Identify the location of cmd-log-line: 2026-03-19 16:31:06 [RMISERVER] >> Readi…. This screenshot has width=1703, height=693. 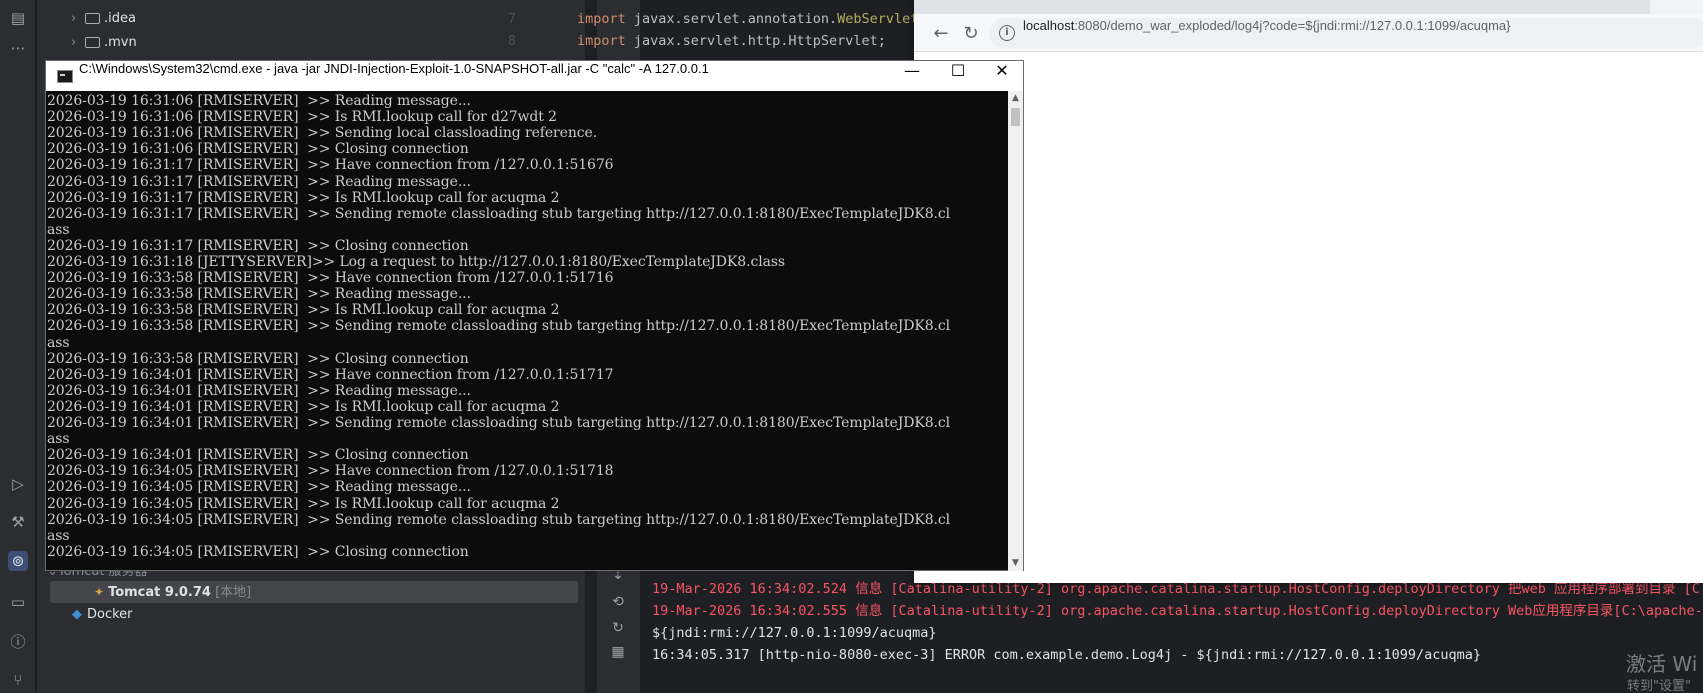
(259, 101).